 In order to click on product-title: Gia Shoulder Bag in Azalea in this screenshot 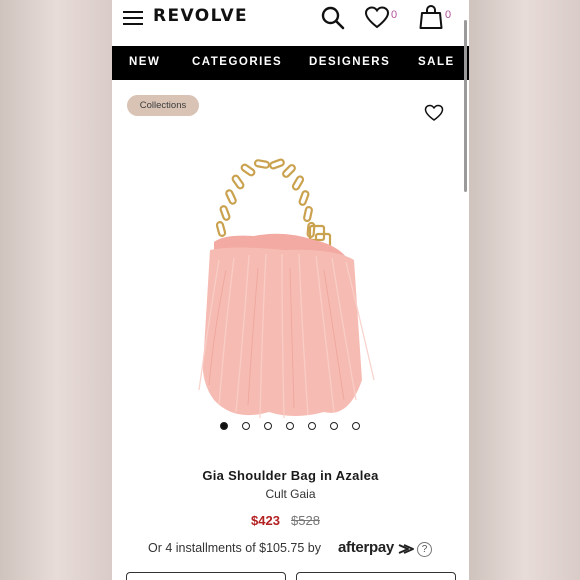, I will do `click(290, 475)`.